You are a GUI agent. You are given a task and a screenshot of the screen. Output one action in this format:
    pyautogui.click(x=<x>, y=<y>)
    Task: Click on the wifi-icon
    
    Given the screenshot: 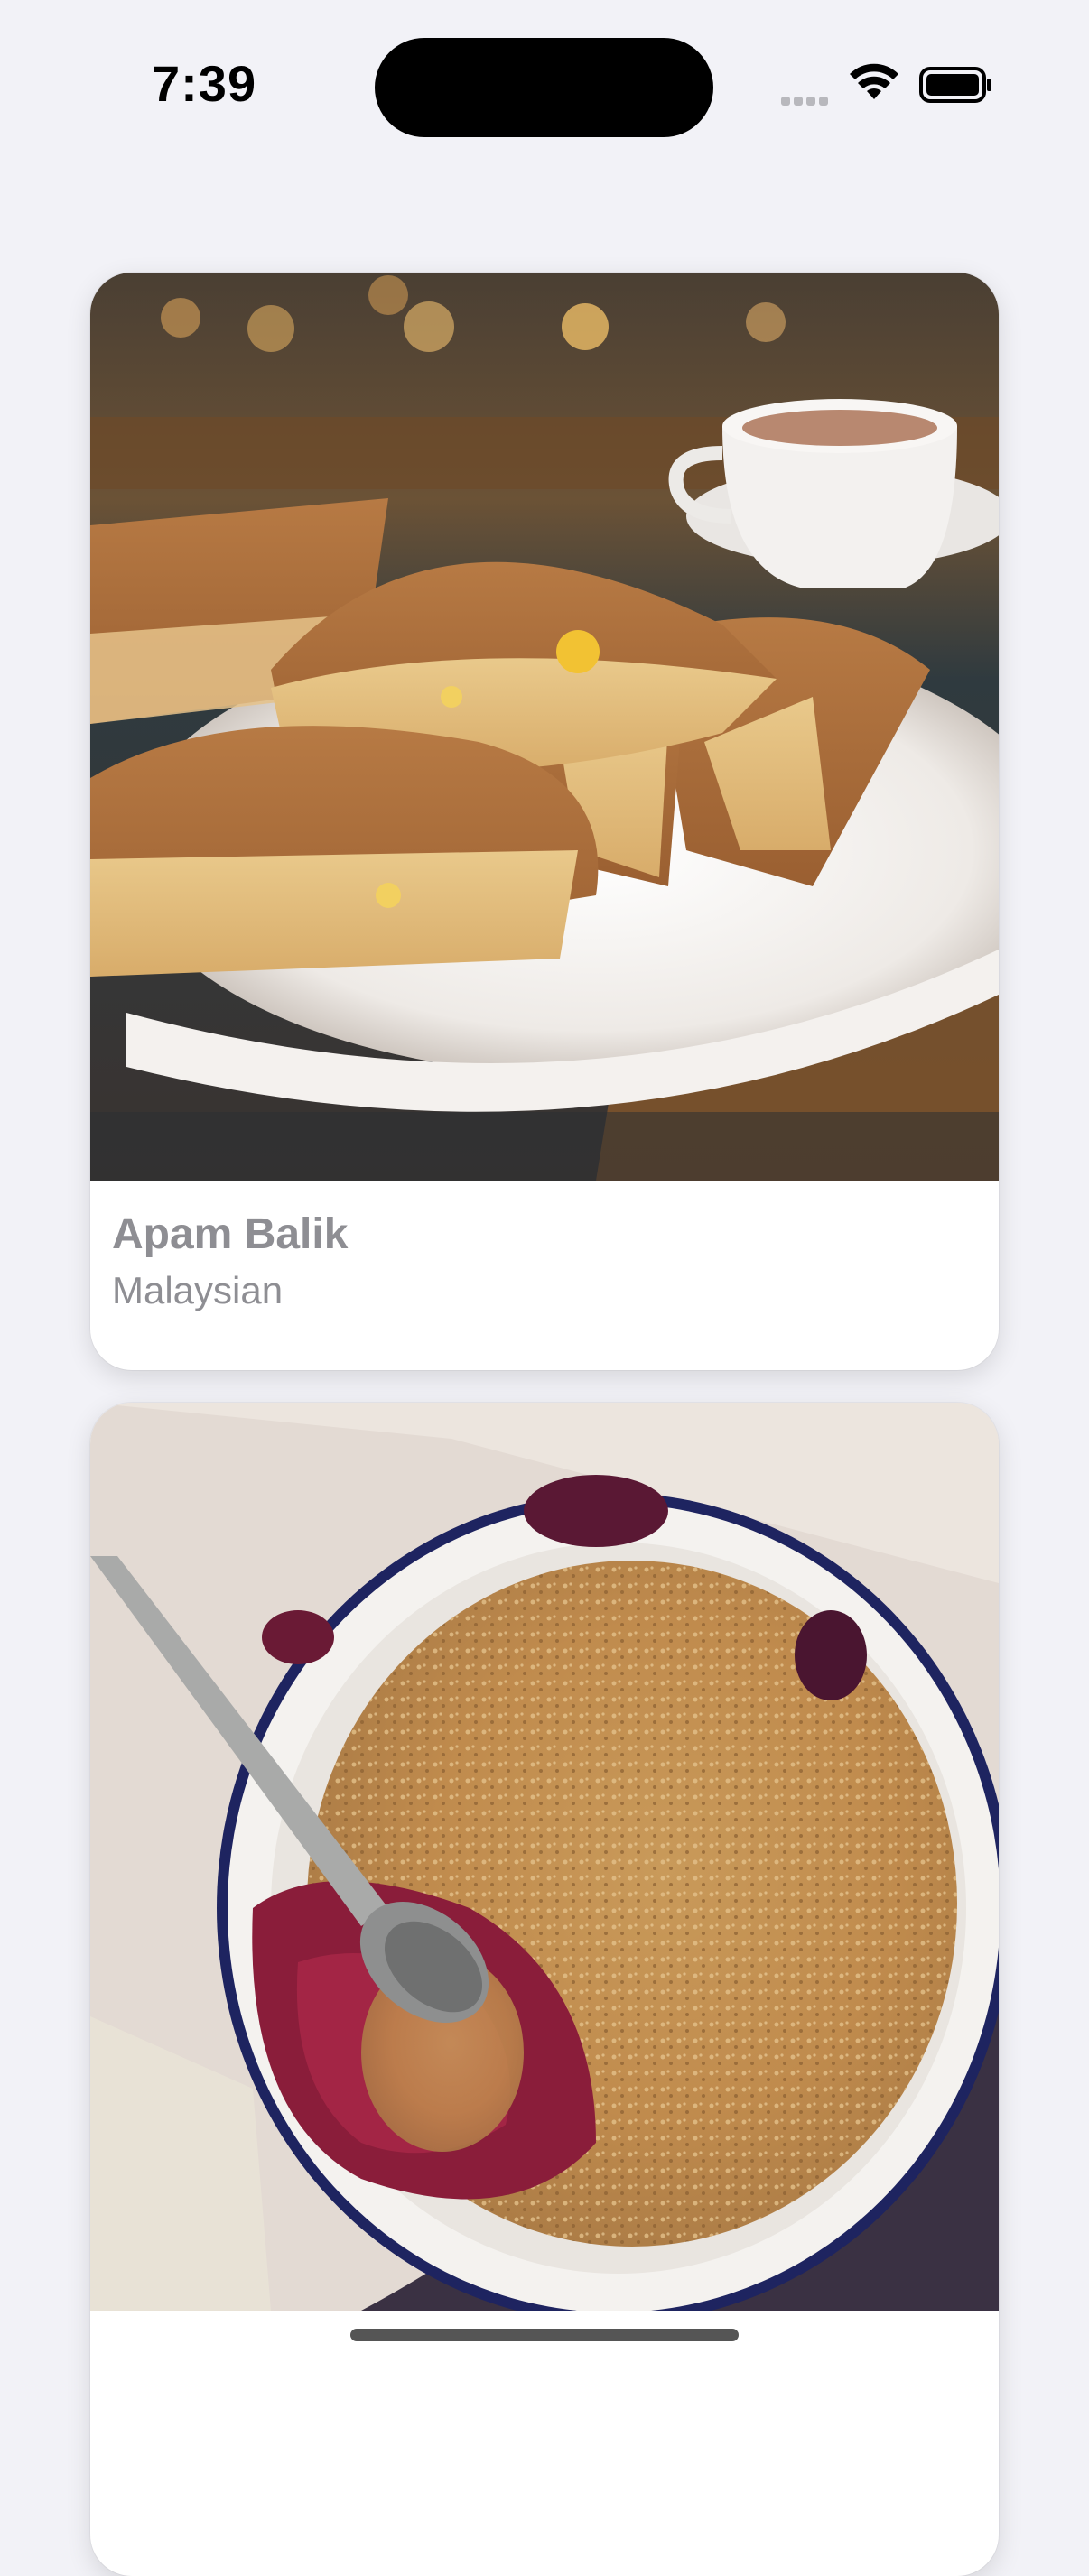 What is the action you would take?
    pyautogui.click(x=874, y=81)
    